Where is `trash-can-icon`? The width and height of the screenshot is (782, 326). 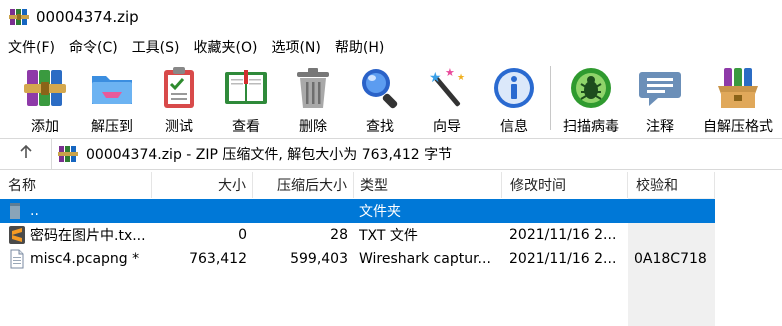 trash-can-icon is located at coordinates (313, 88).